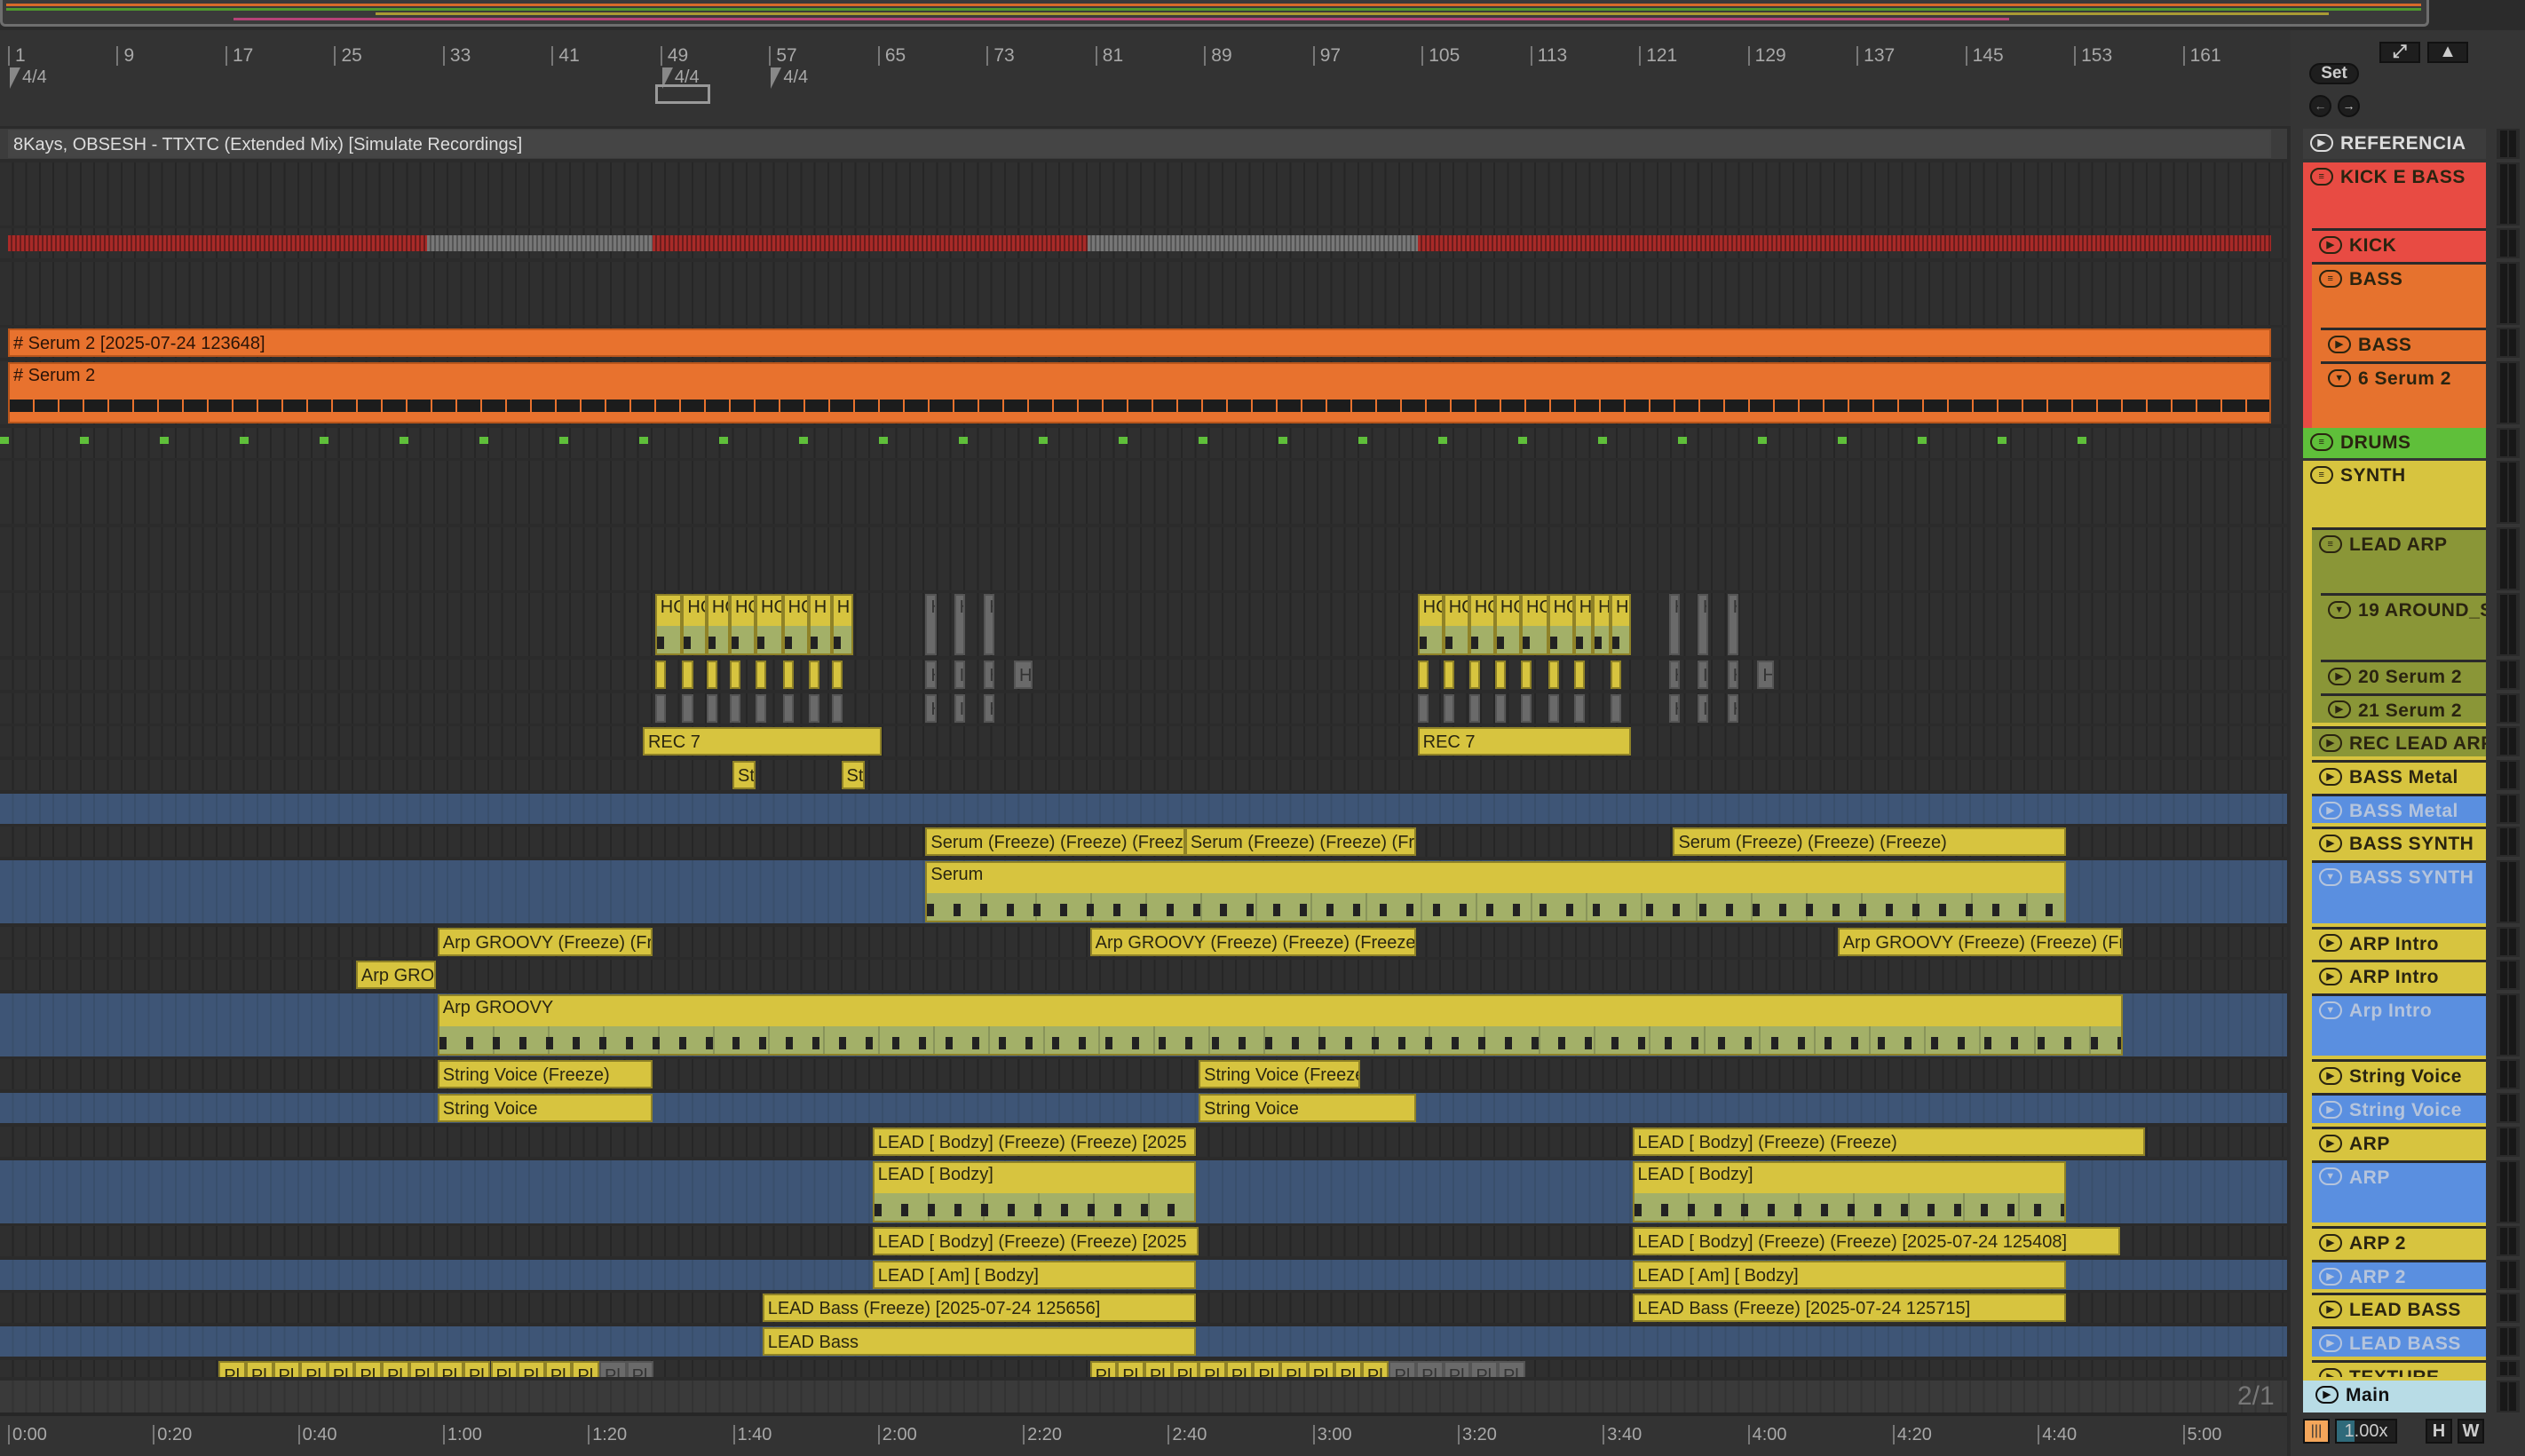 The image size is (2525, 1456). I want to click on track-header: ▶ ARP, so click(2399, 1141).